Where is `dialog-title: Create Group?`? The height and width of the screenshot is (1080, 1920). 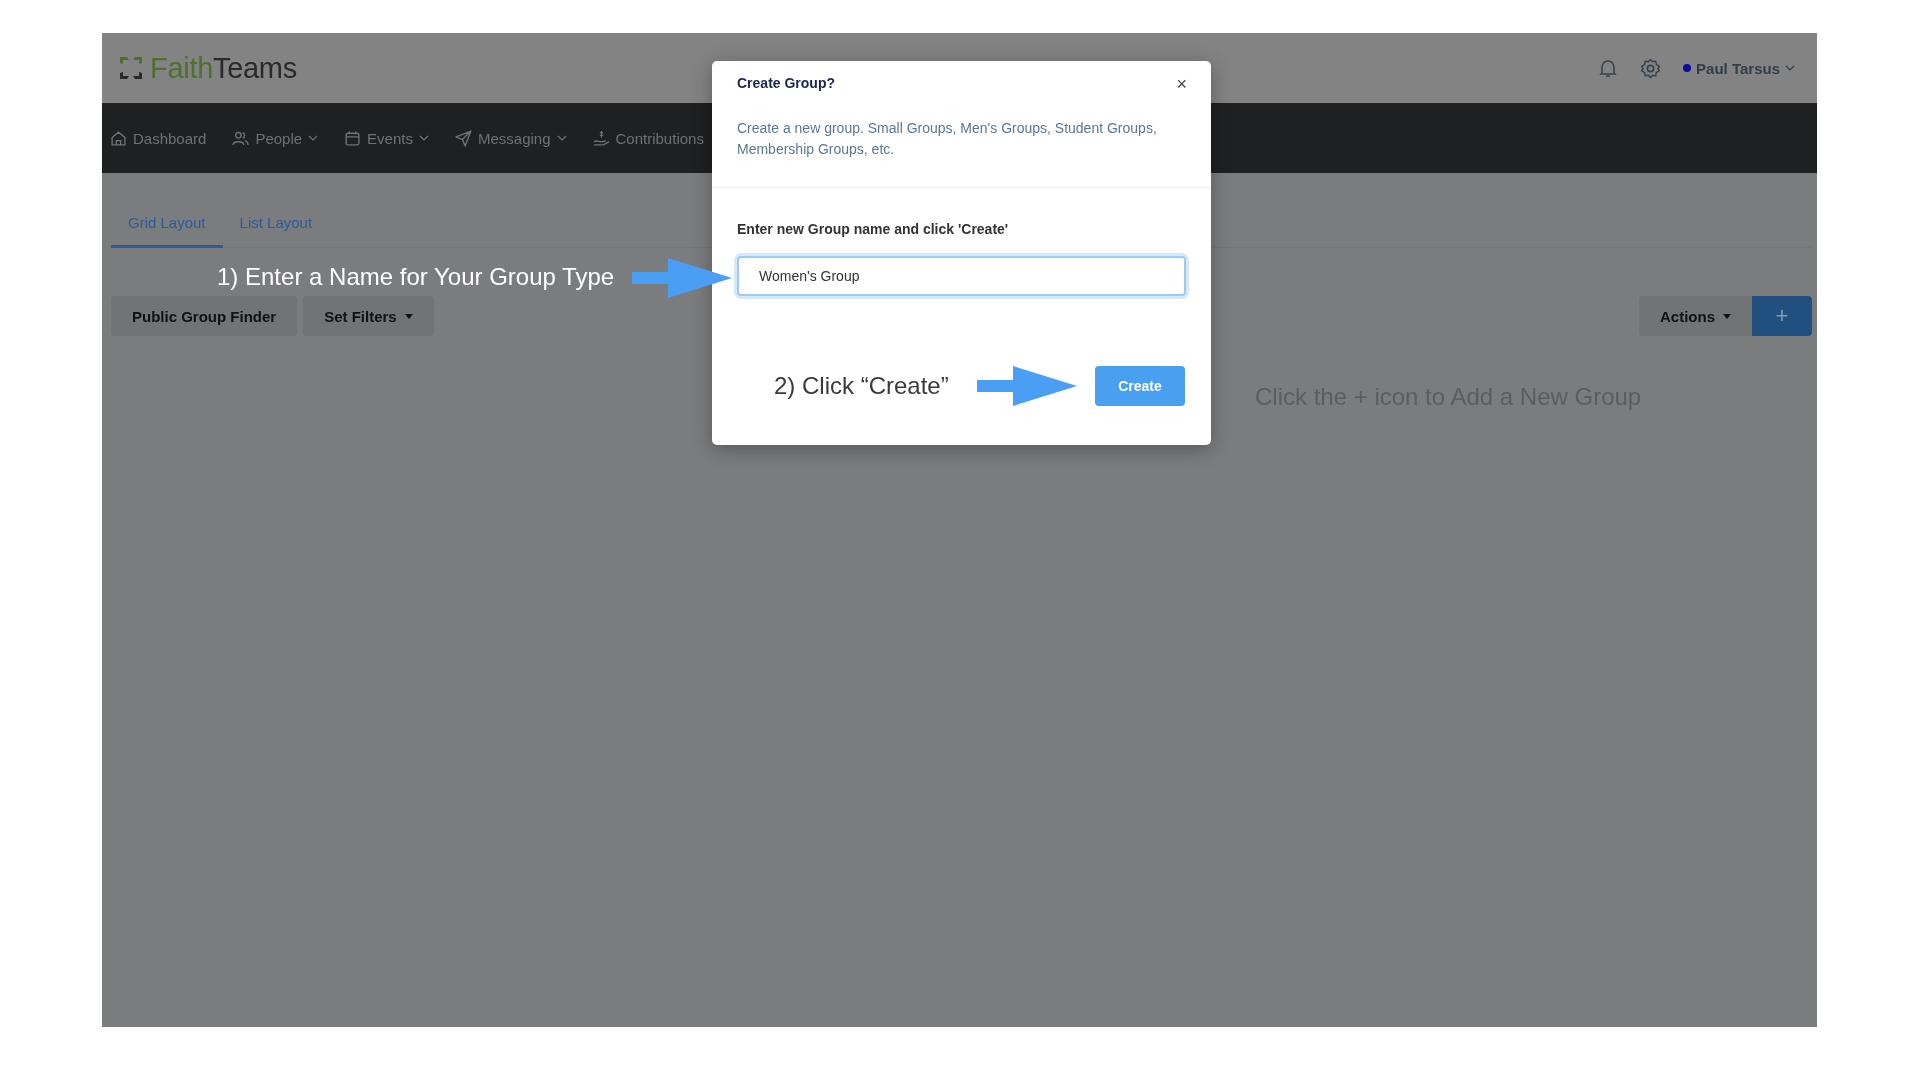
dialog-title: Create Group? is located at coordinates (786, 83).